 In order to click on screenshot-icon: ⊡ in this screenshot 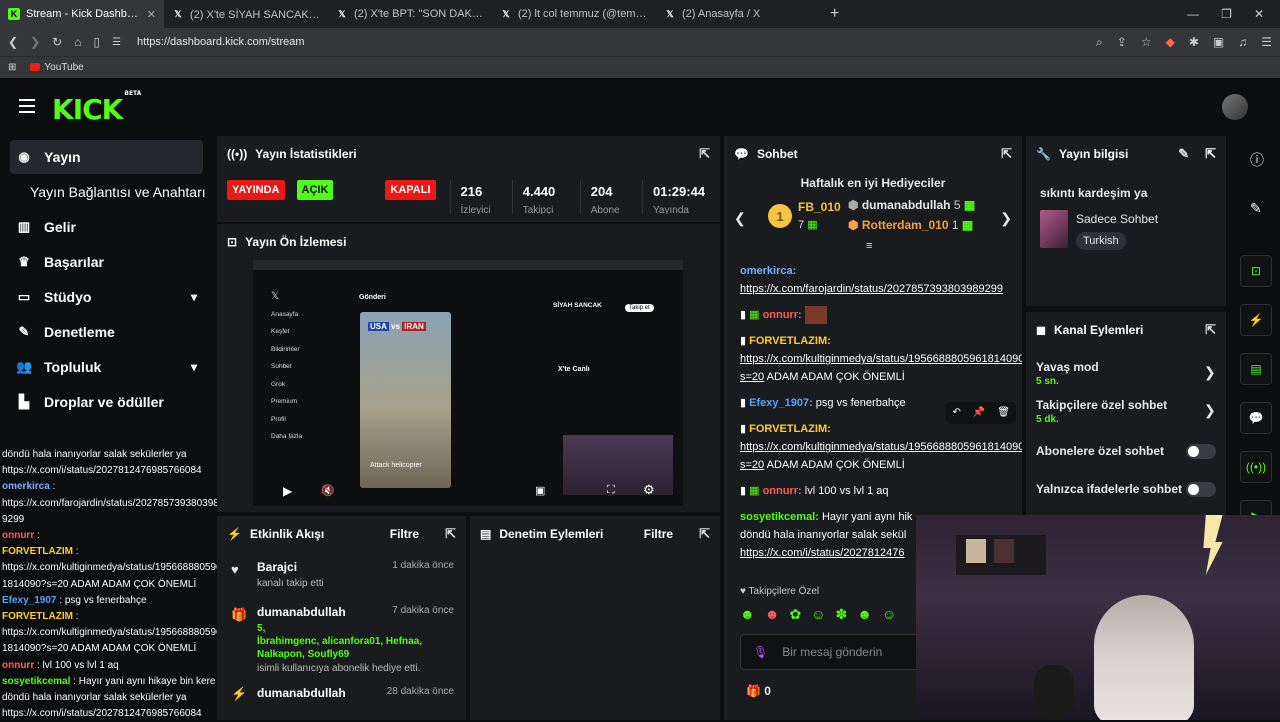, I will do `click(1256, 271)`.